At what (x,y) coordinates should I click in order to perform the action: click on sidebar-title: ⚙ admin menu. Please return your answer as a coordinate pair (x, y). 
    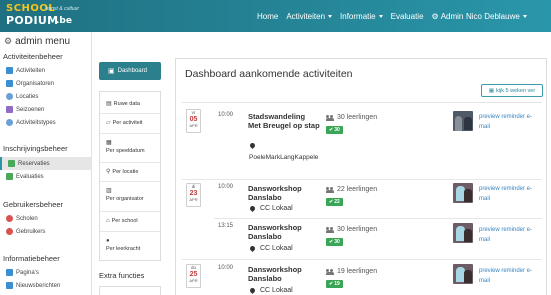
    Looking at the image, I should click on (37, 41).